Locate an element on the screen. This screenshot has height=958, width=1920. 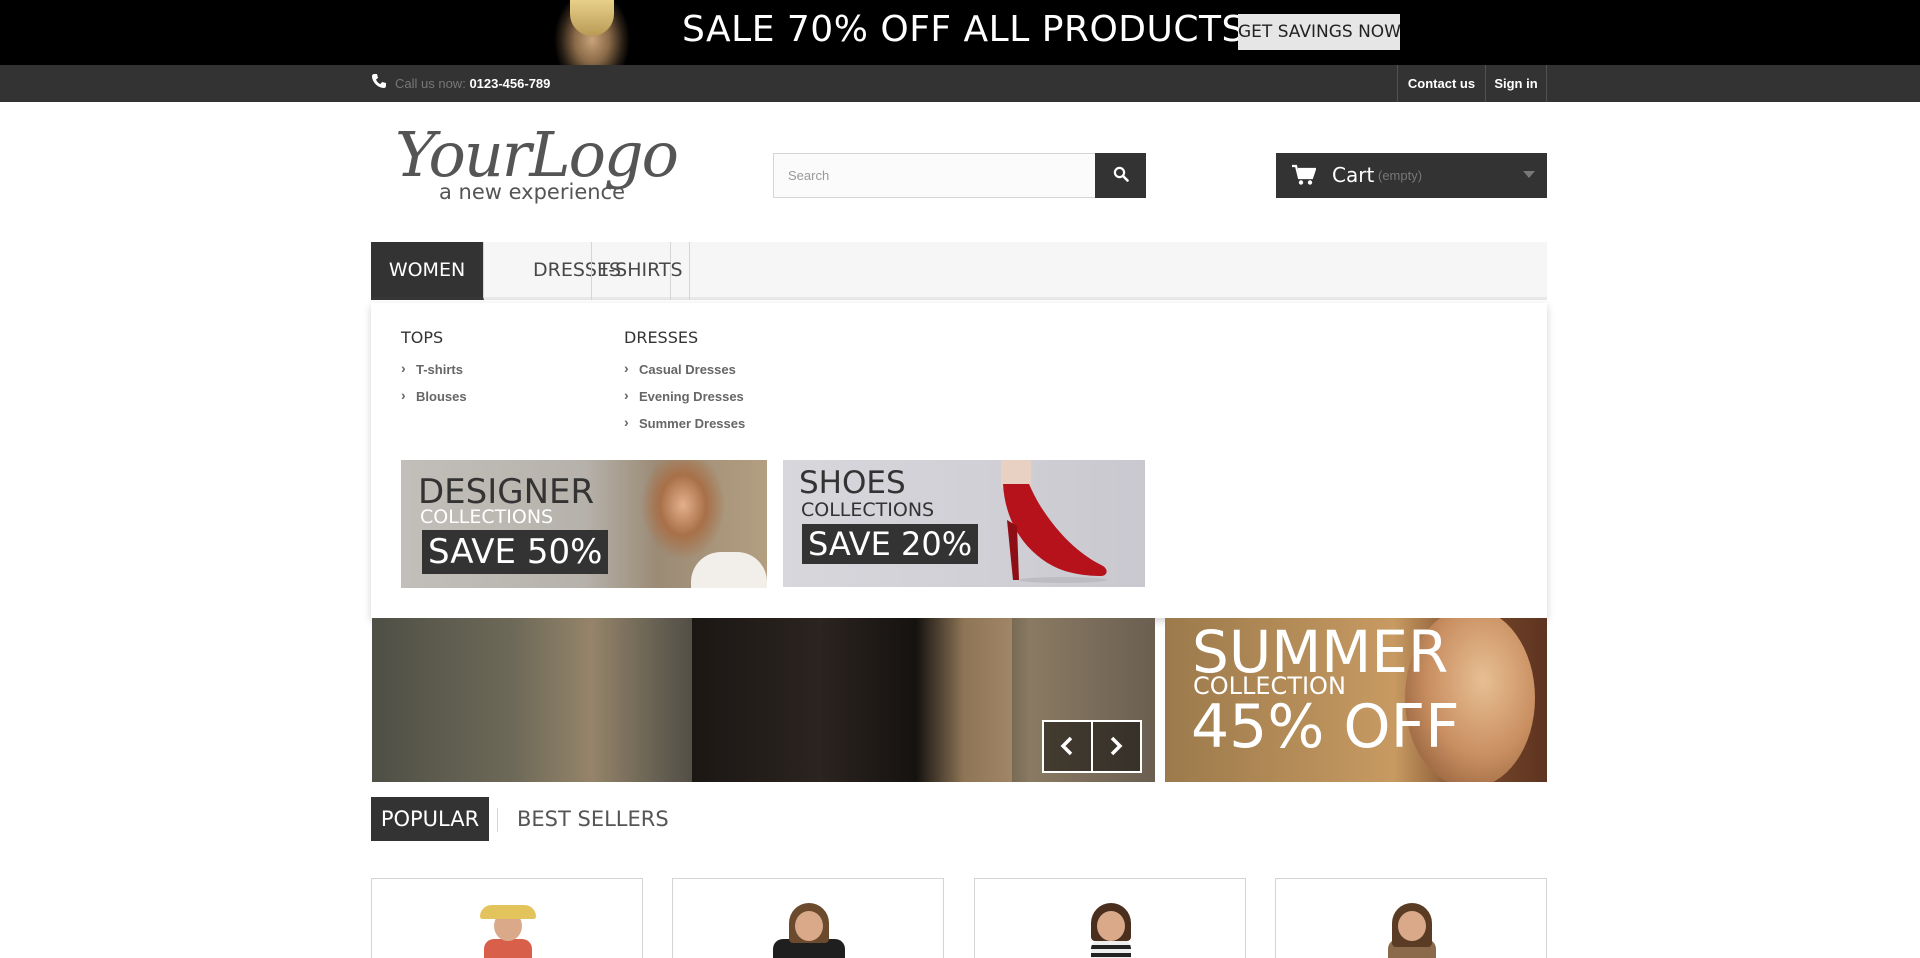
dropdown-link-summer-dresses: Summer Dresses is located at coordinates (684, 422).